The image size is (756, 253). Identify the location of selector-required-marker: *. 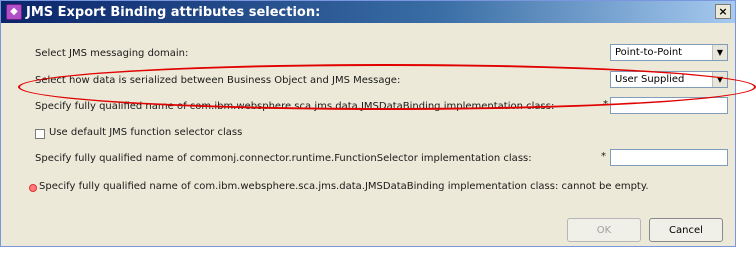
(603, 156).